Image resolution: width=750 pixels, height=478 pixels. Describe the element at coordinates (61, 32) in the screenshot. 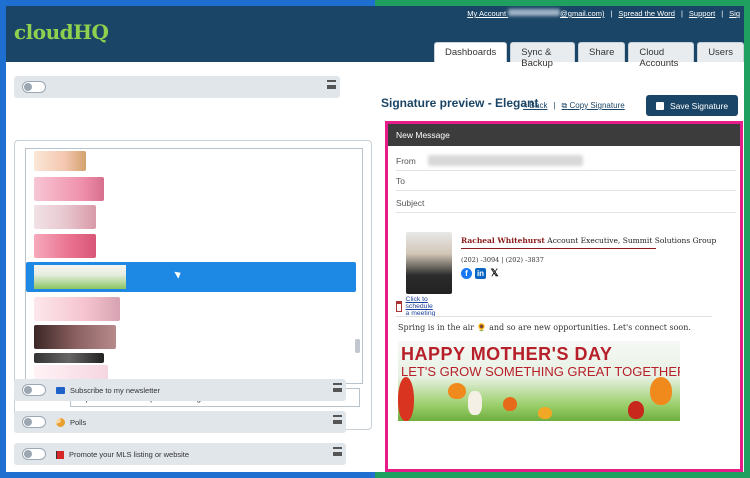

I see `cloudhq-logo: cloudHQ` at that location.